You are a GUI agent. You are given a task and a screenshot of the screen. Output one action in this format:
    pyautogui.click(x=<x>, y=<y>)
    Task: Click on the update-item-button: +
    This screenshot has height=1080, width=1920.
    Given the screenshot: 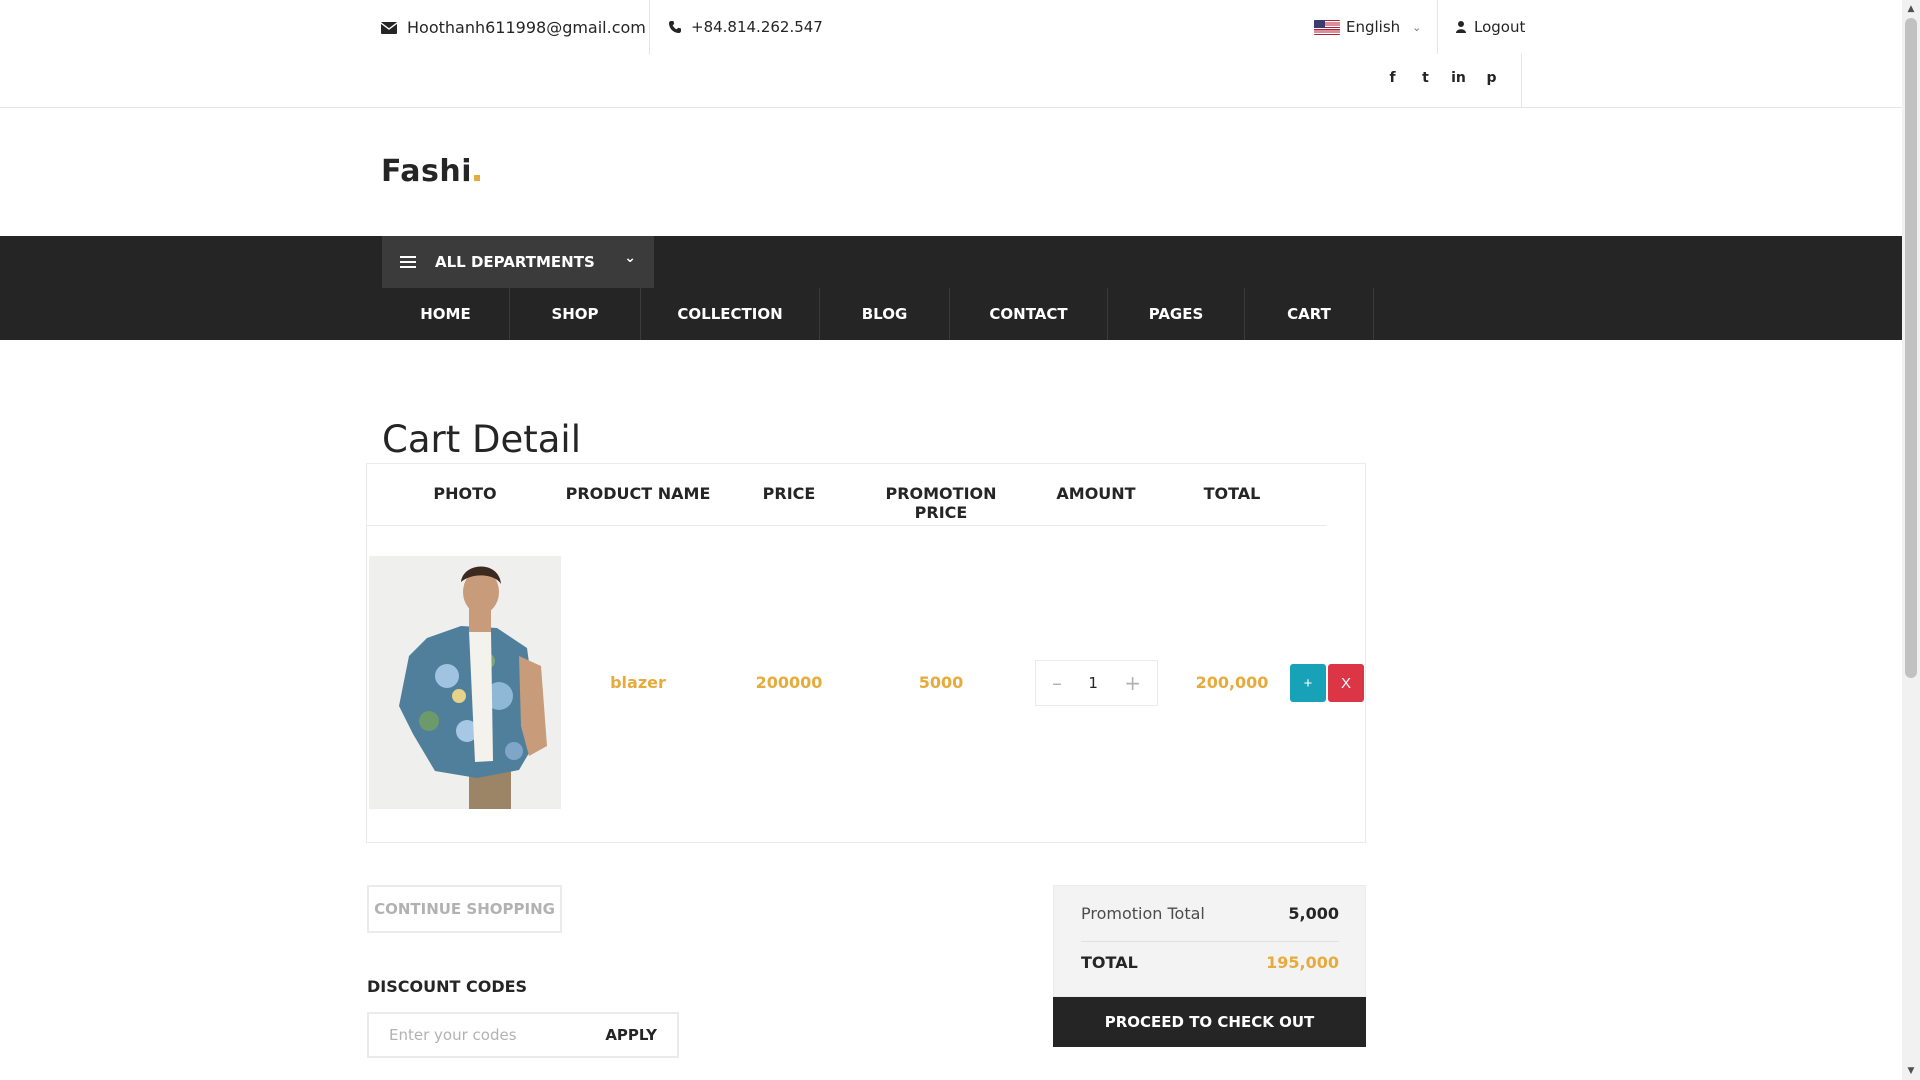 What is the action you would take?
    pyautogui.click(x=1308, y=683)
    